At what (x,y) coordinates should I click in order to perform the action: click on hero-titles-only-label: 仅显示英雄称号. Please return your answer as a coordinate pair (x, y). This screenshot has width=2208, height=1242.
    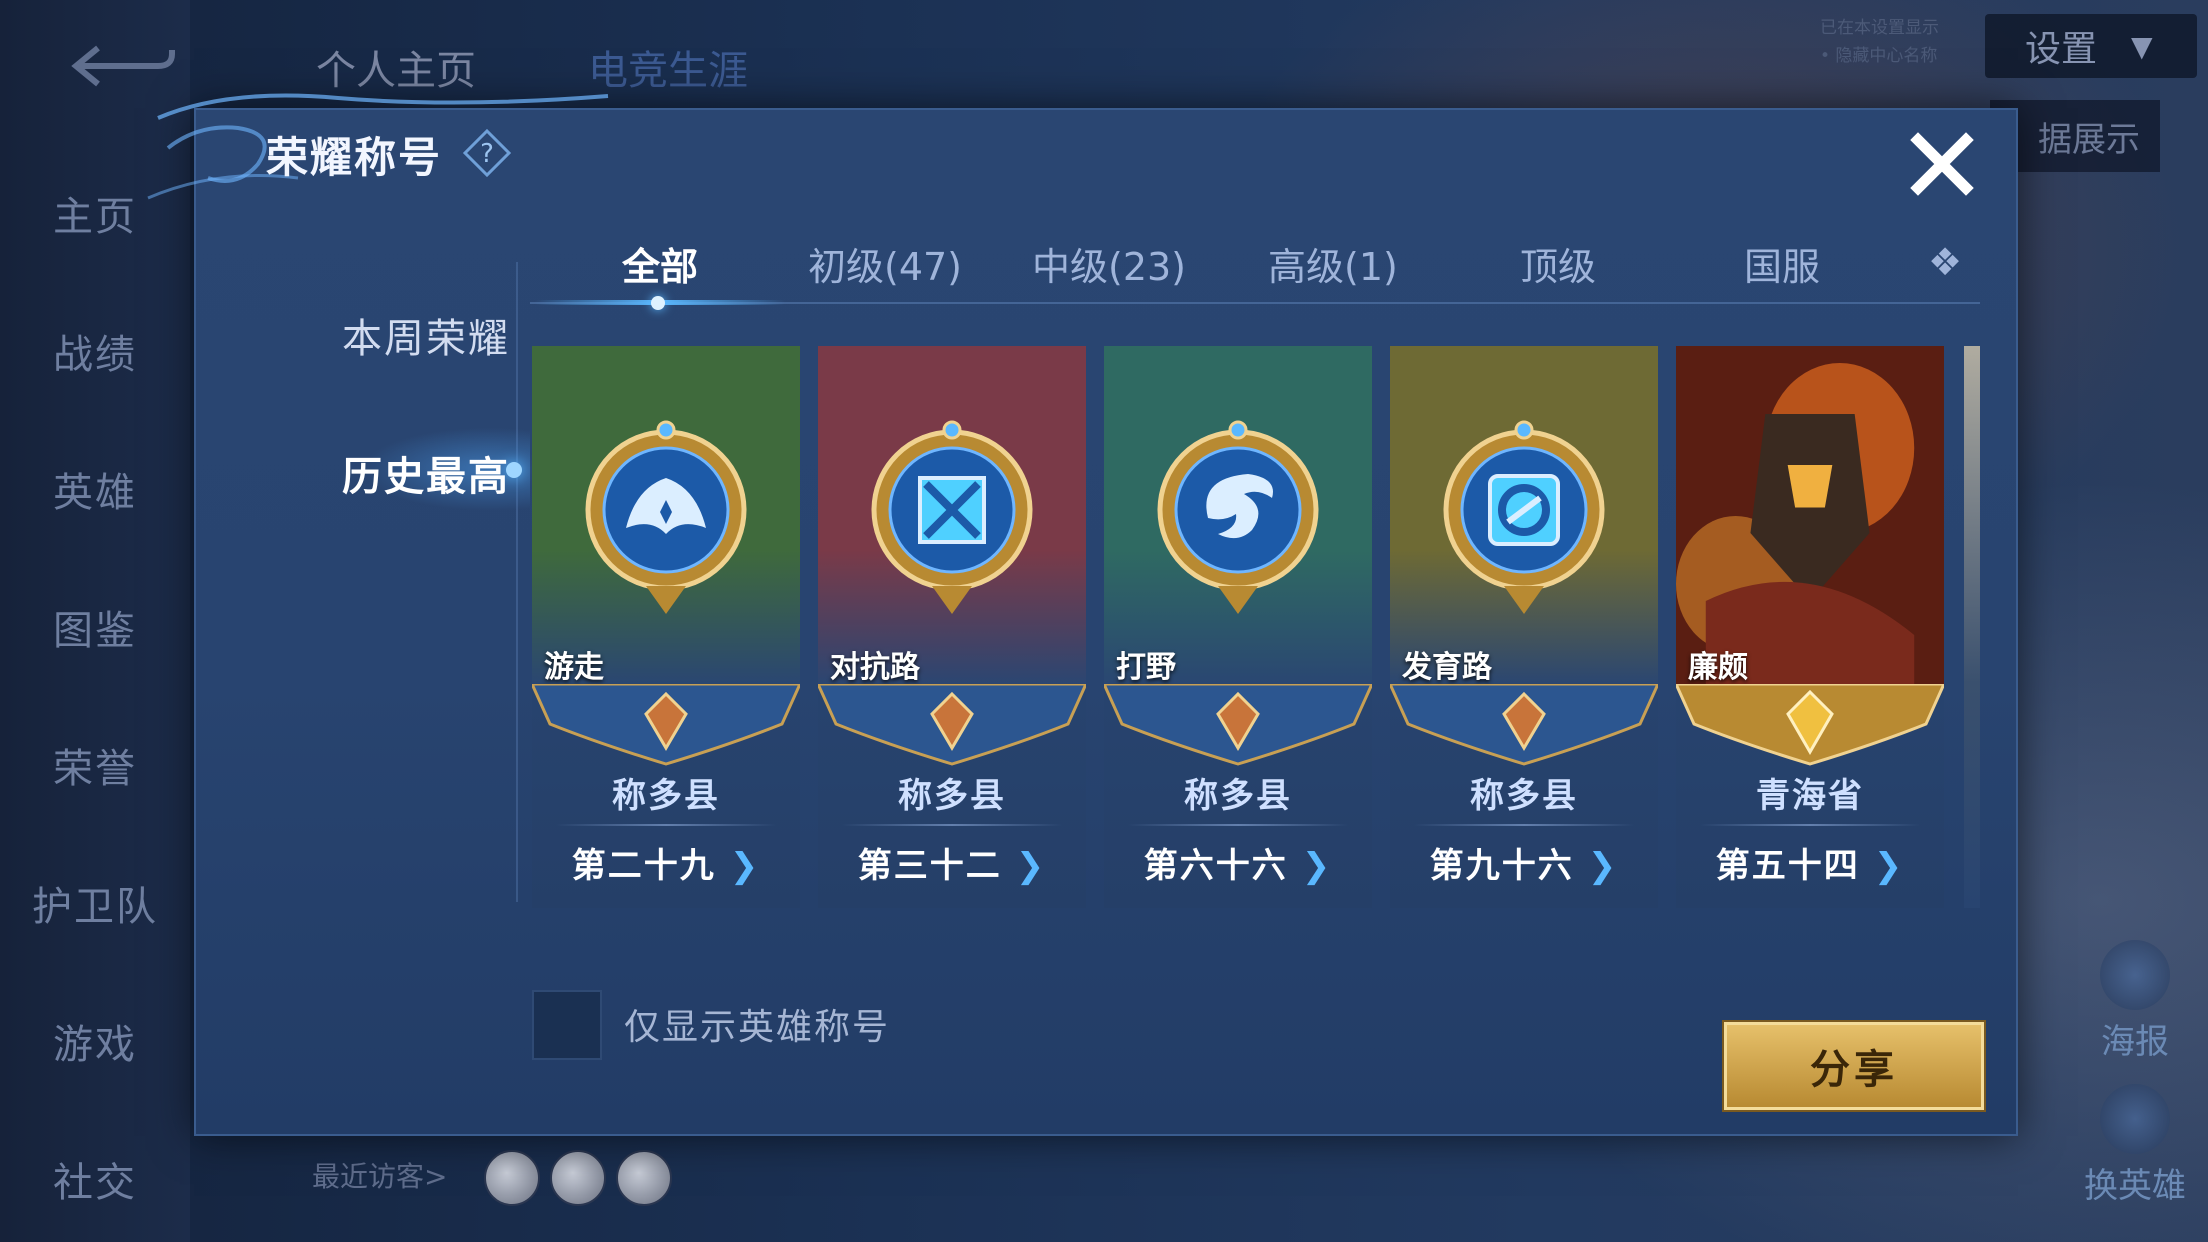
    Looking at the image, I should click on (757, 1024).